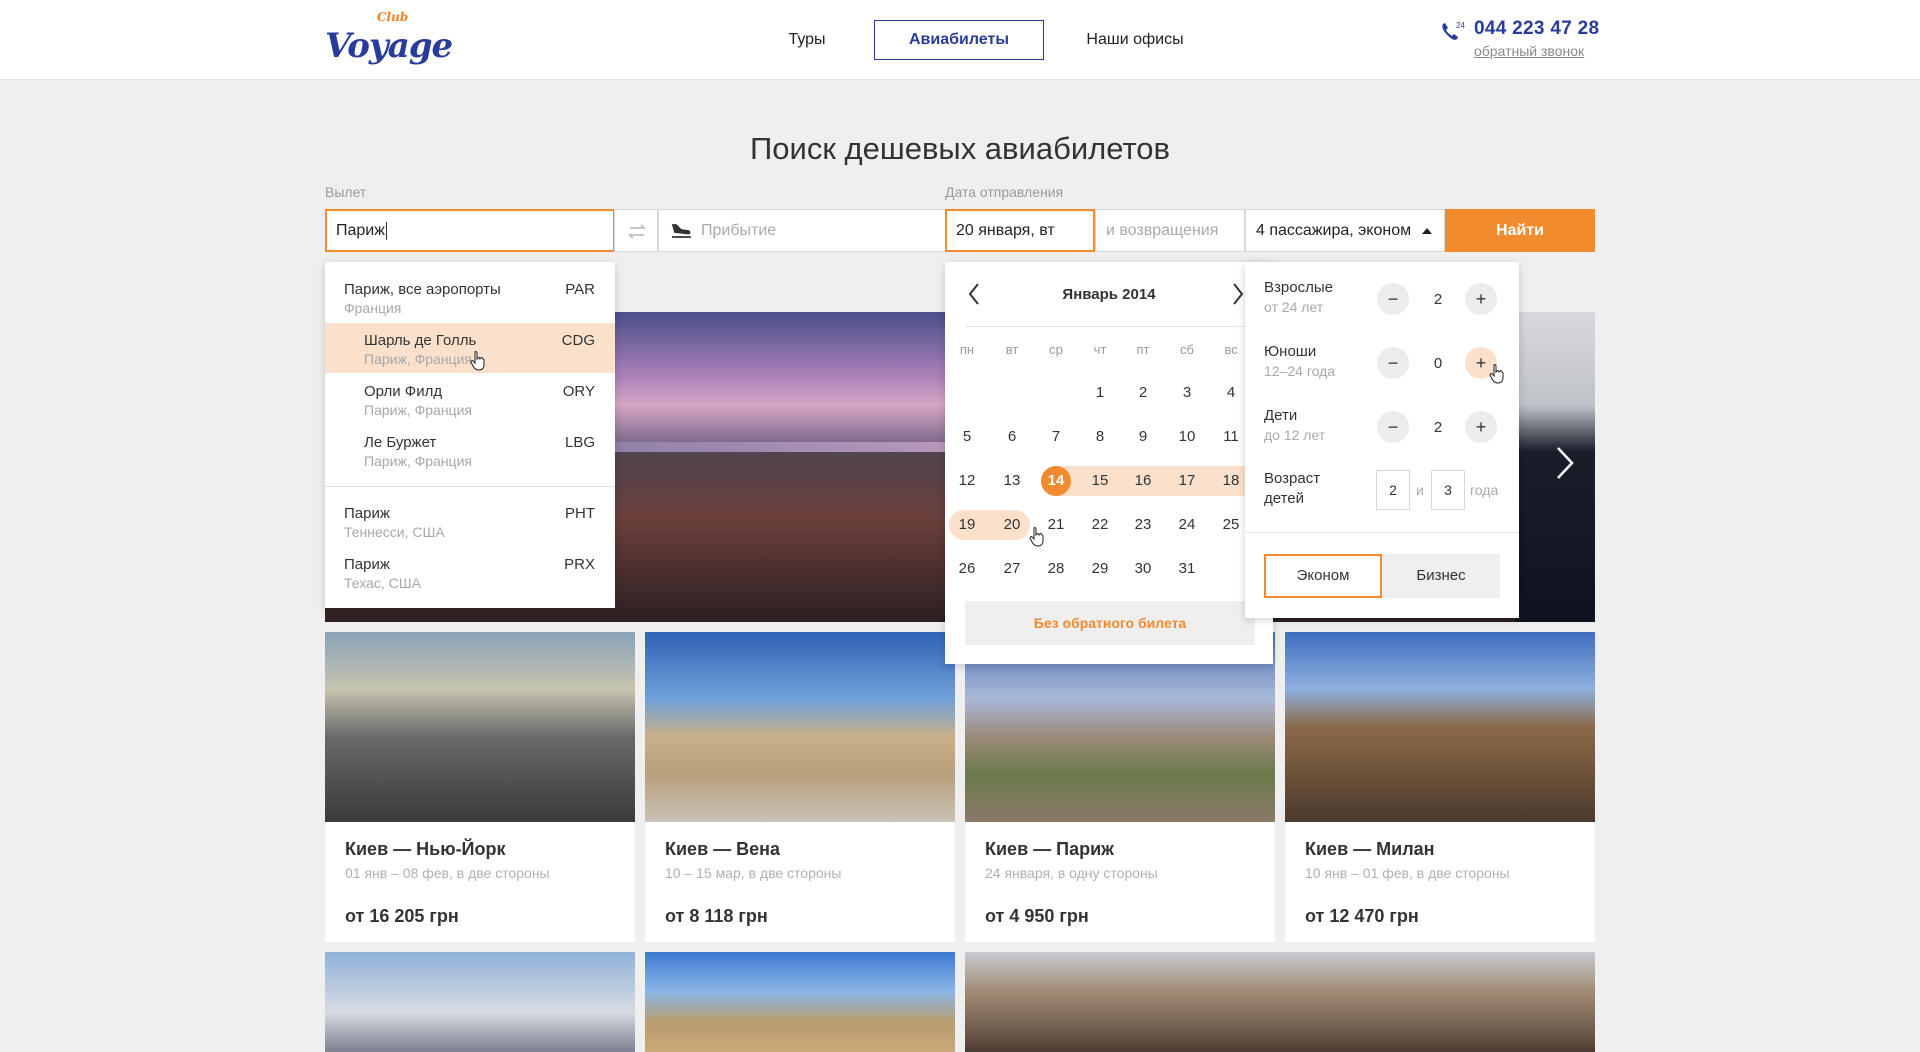 This screenshot has width=1920, height=1052. What do you see at coordinates (1441, 576) in the screenshot?
I see `class-business-button: Бизнес` at bounding box center [1441, 576].